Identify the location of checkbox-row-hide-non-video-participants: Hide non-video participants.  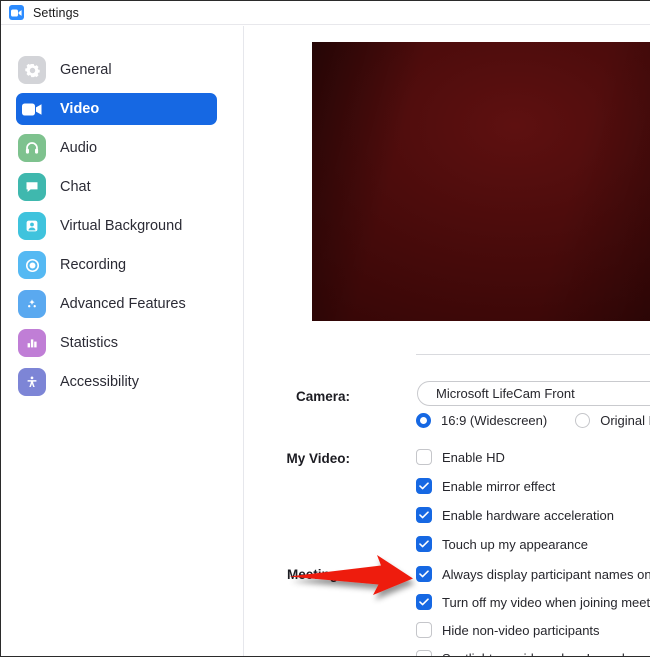
(508, 630).